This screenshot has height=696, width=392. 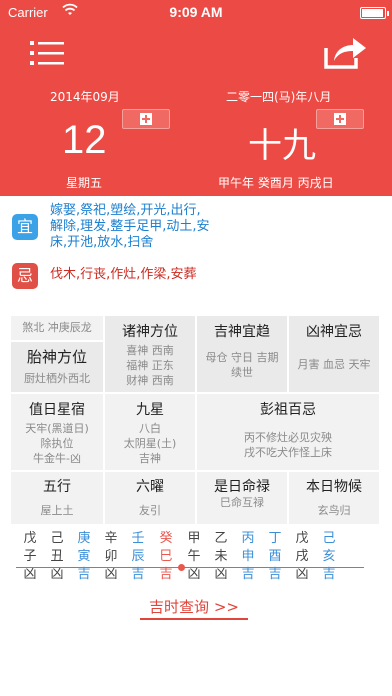 I want to click on hour-gan: 丙, so click(x=248, y=538).